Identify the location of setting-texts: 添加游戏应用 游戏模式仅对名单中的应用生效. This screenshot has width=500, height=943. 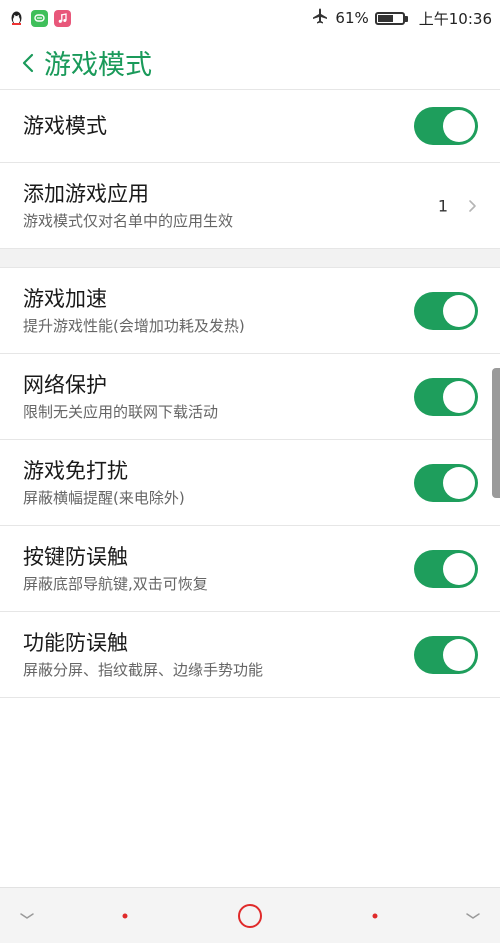
(128, 205).